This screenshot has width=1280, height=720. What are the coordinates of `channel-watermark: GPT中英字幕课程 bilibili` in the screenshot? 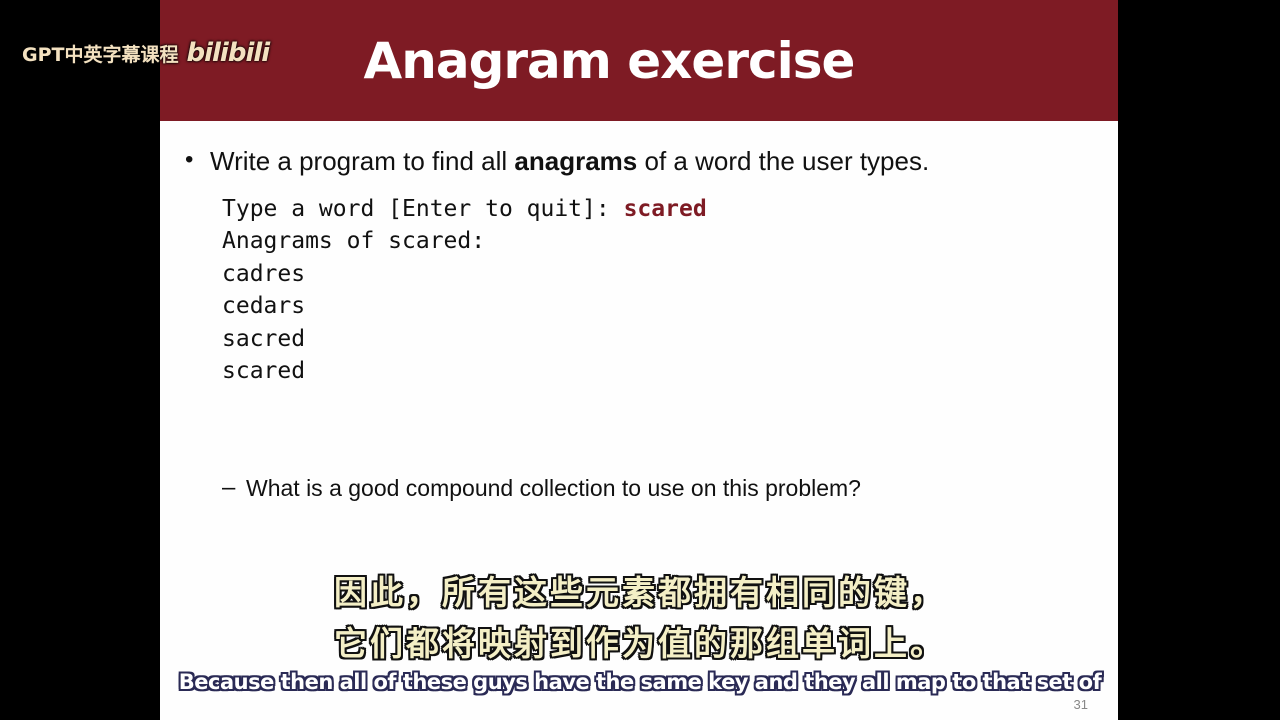 It's located at (146, 53).